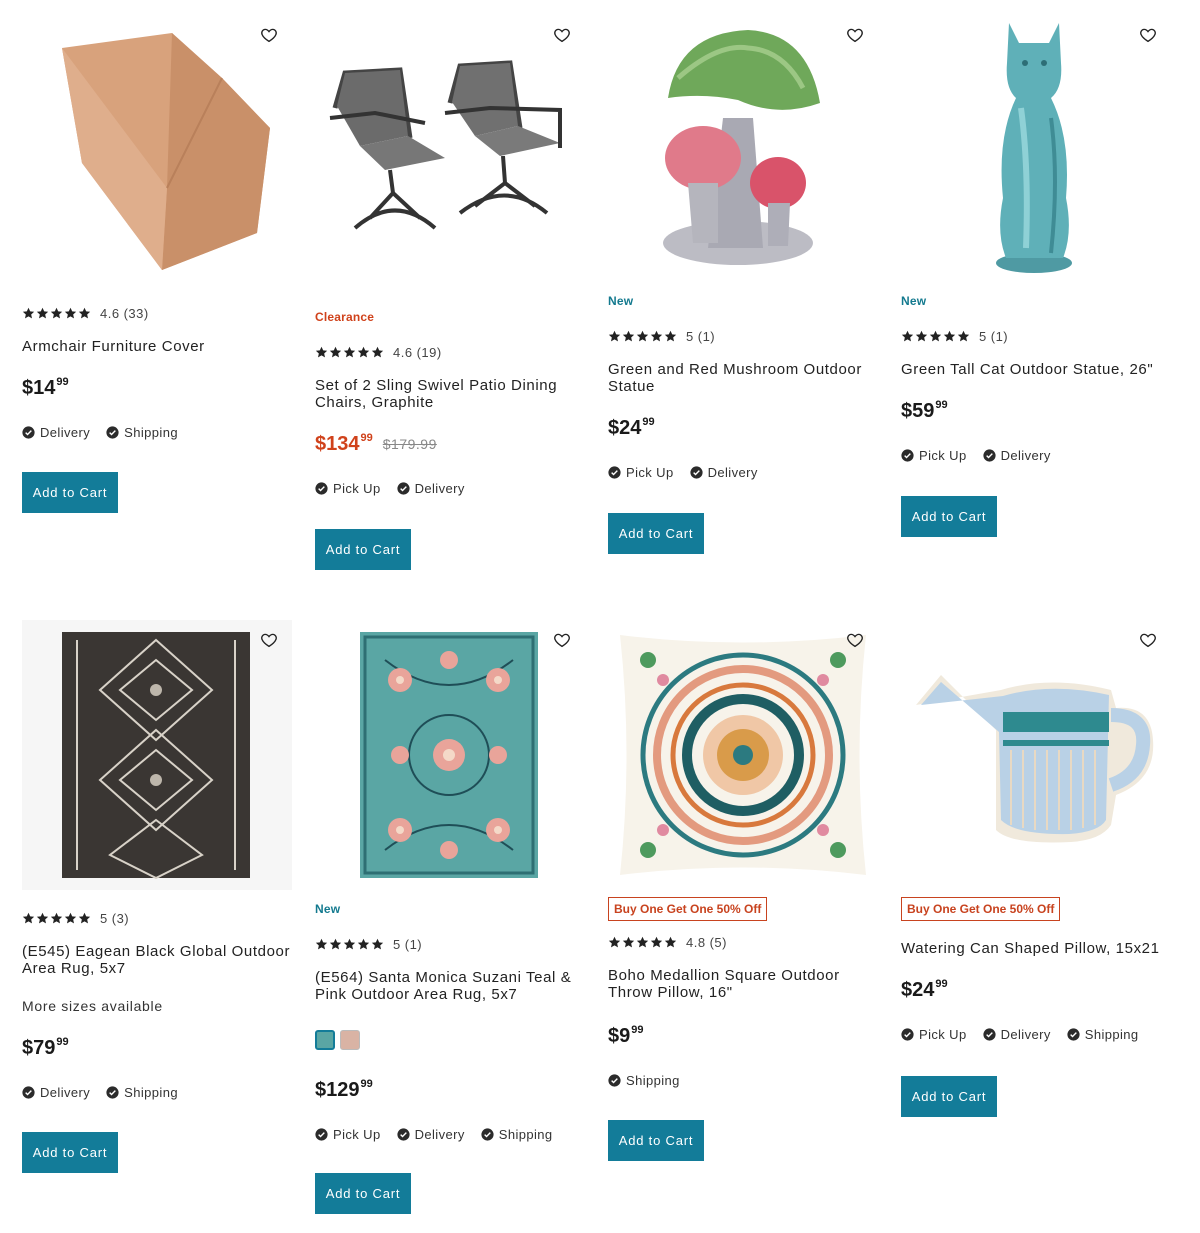  I want to click on price: $59 99, so click(1036, 411).